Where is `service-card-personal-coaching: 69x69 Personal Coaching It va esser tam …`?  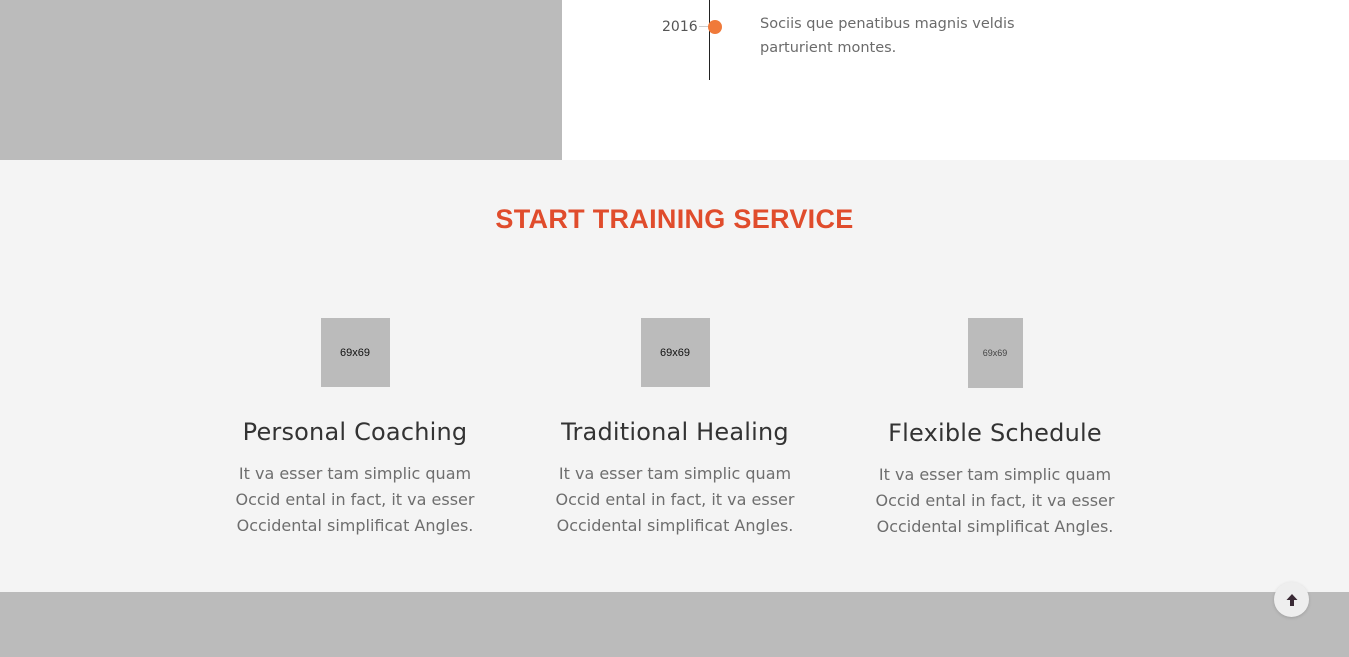 service-card-personal-coaching: 69x69 Personal Coaching It va esser tam … is located at coordinates (355, 428).